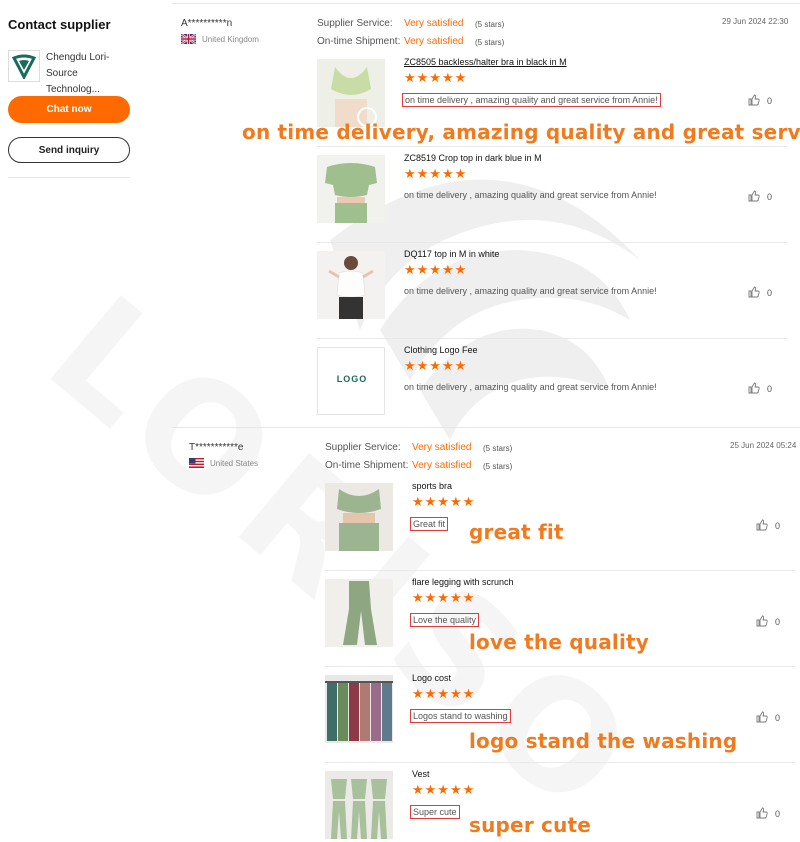 This screenshot has width=800, height=842. I want to click on annotation-caption: great fit, so click(516, 532).